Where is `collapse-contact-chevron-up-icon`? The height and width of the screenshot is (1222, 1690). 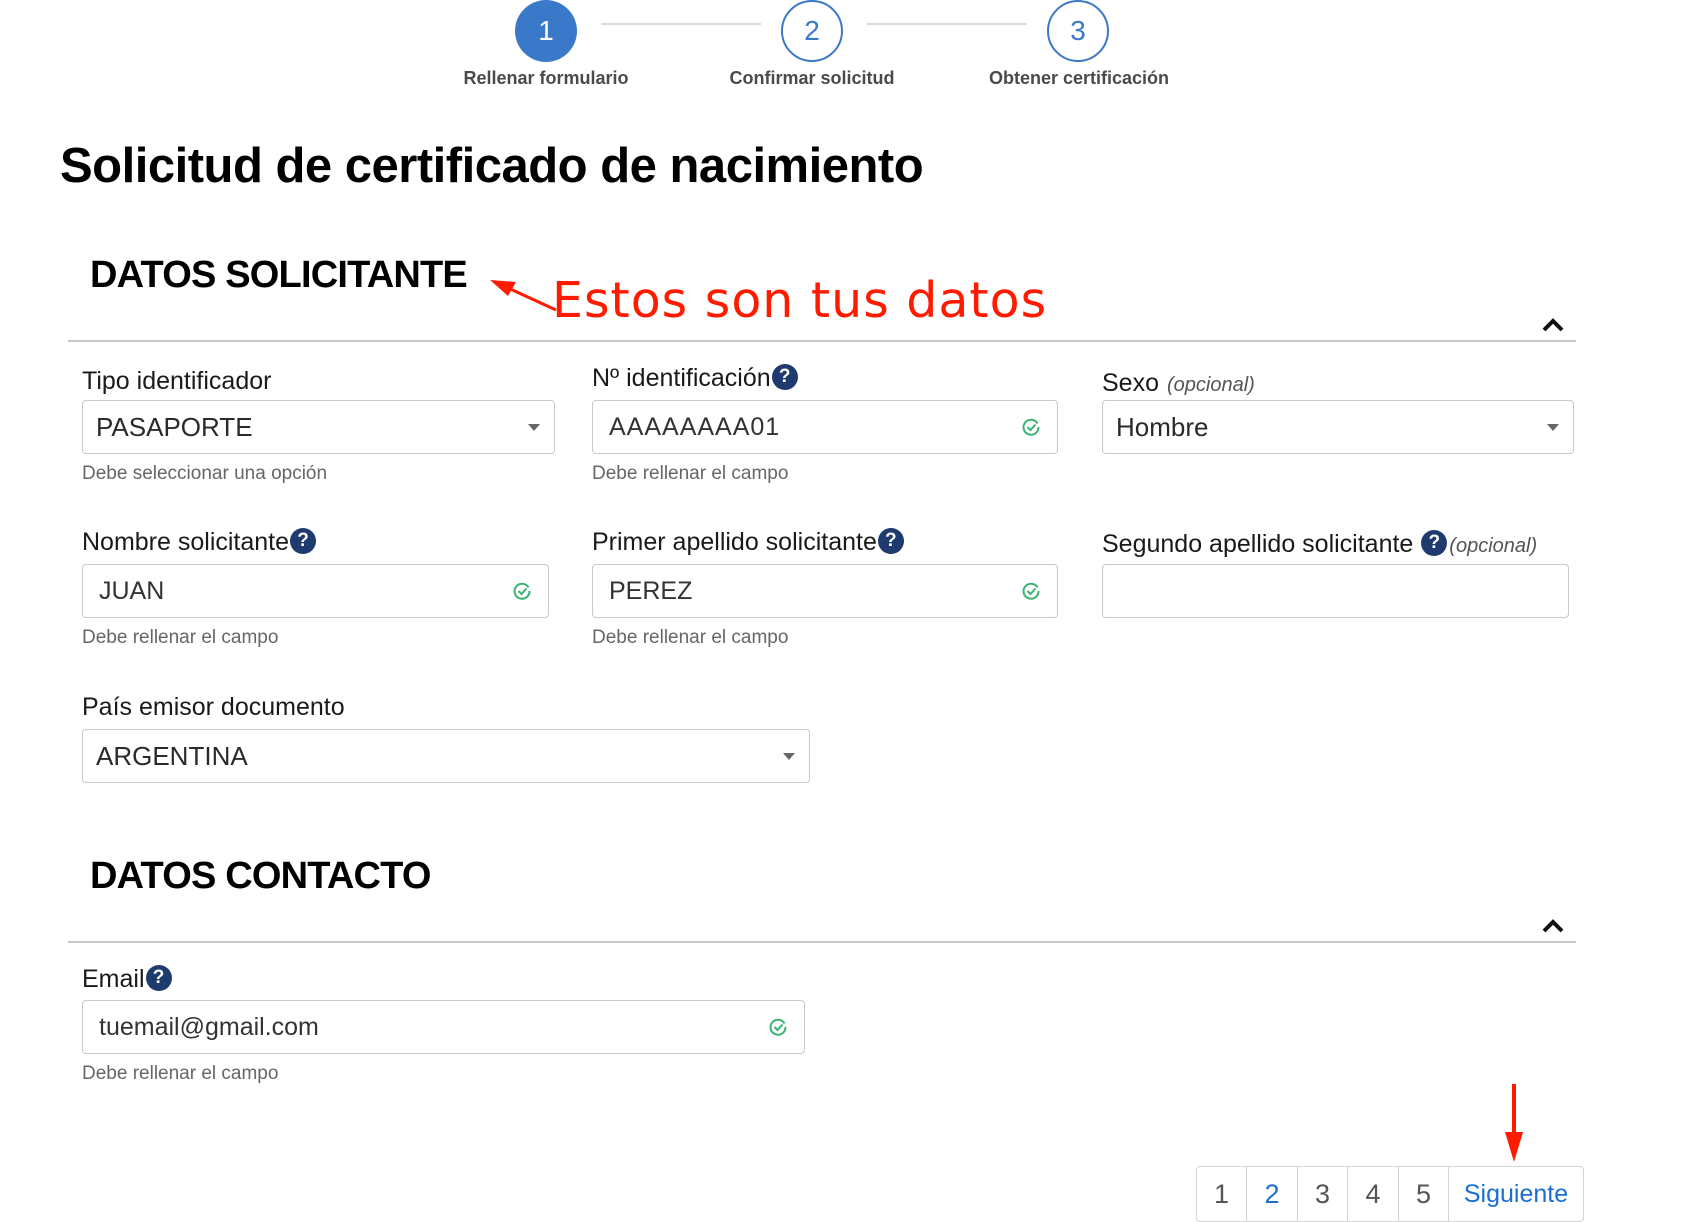
collapse-contact-chevron-up-icon is located at coordinates (1553, 925).